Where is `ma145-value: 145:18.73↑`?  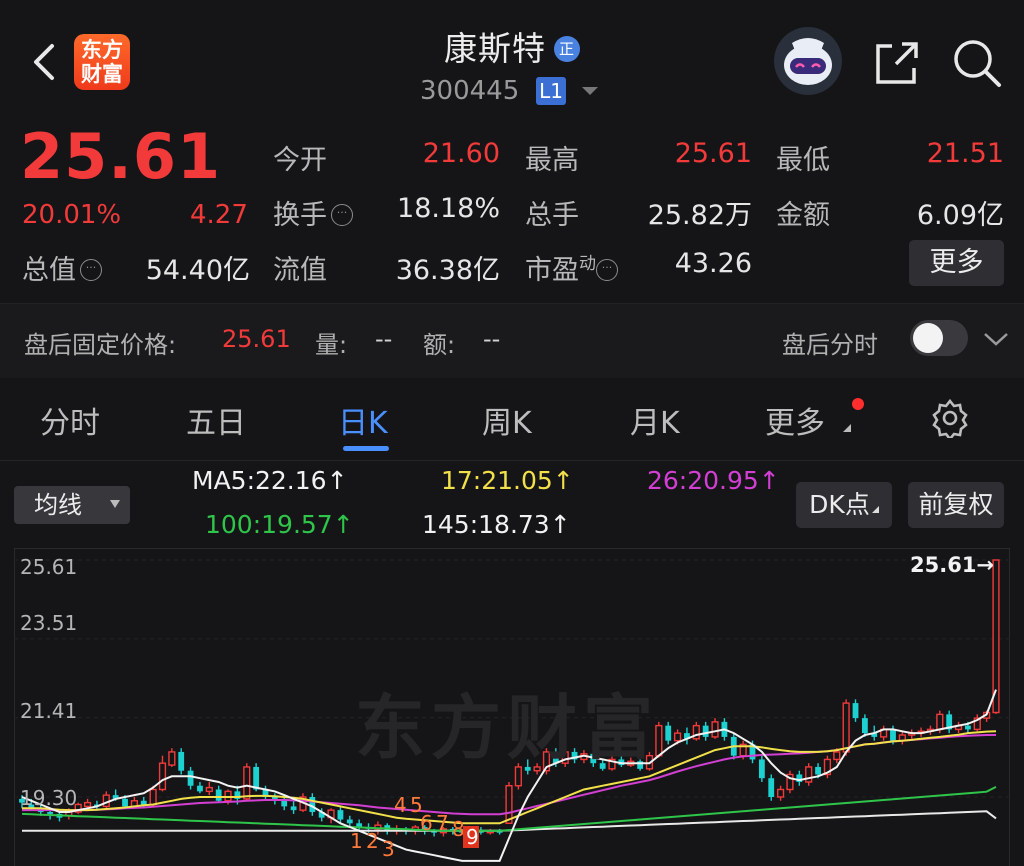 ma145-value: 145:18.73↑ is located at coordinates (496, 524).